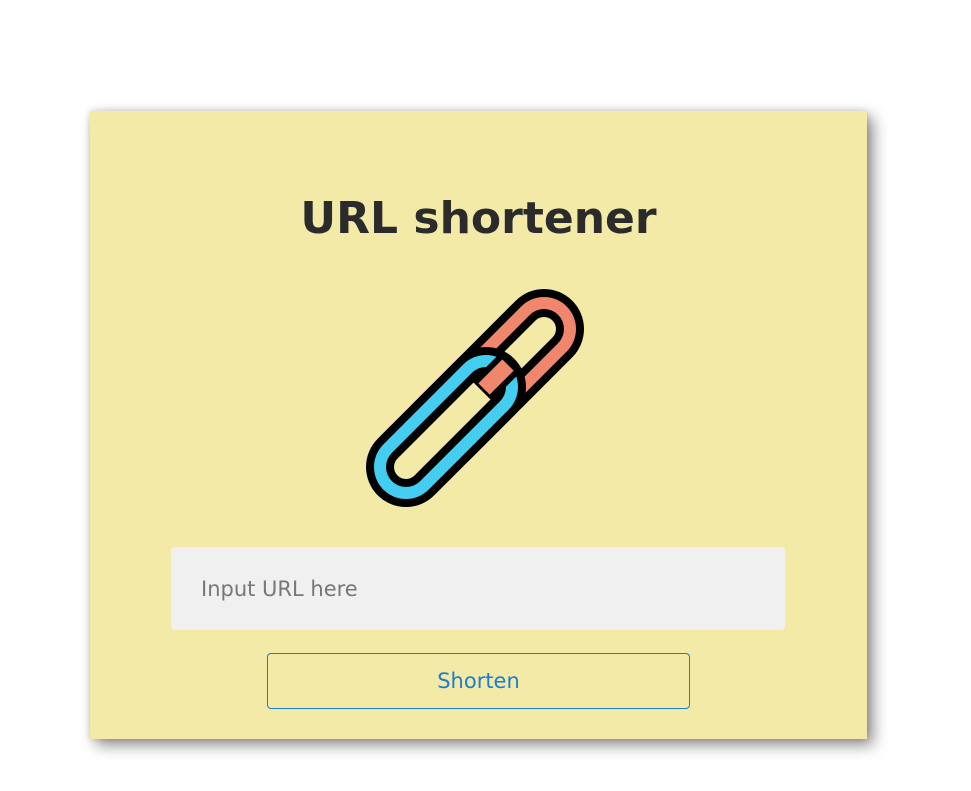 This screenshot has height=791, width=971. I want to click on chain-link-icon, so click(475, 398).